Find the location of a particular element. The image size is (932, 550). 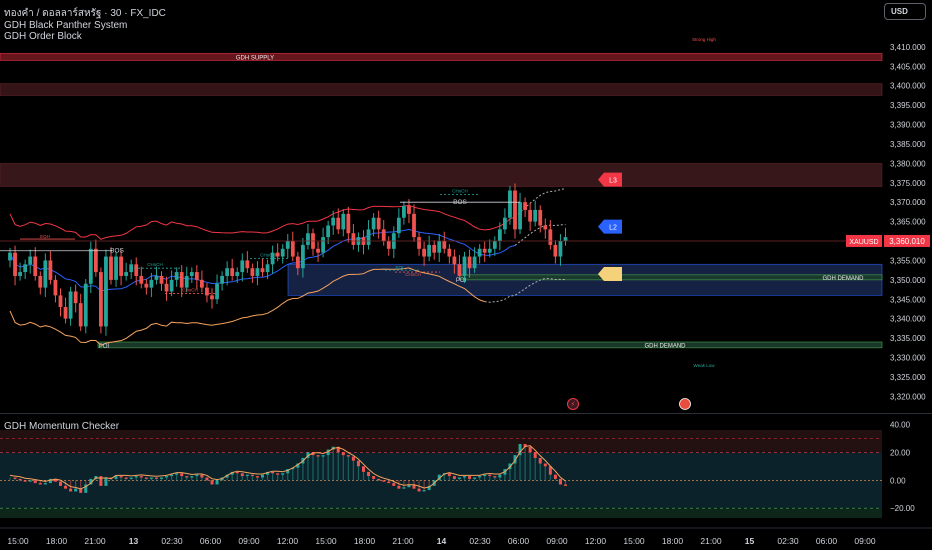

time-tick-label: 15:00 is located at coordinates (18, 541).